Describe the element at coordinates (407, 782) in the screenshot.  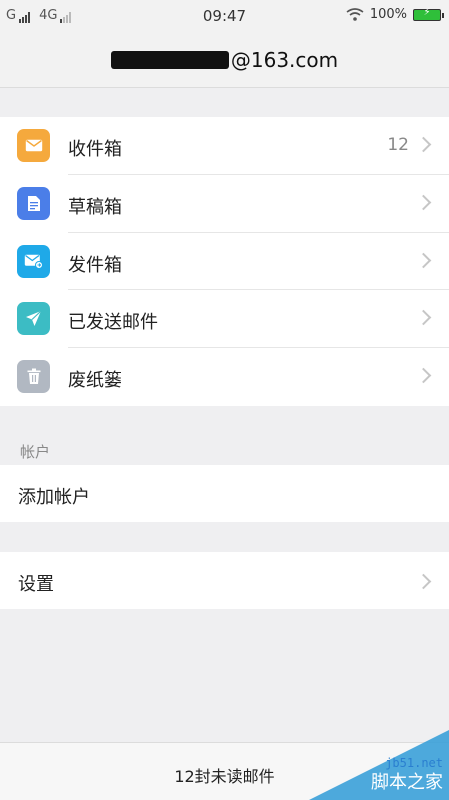
I see `watermark-name: 脚本之家` at that location.